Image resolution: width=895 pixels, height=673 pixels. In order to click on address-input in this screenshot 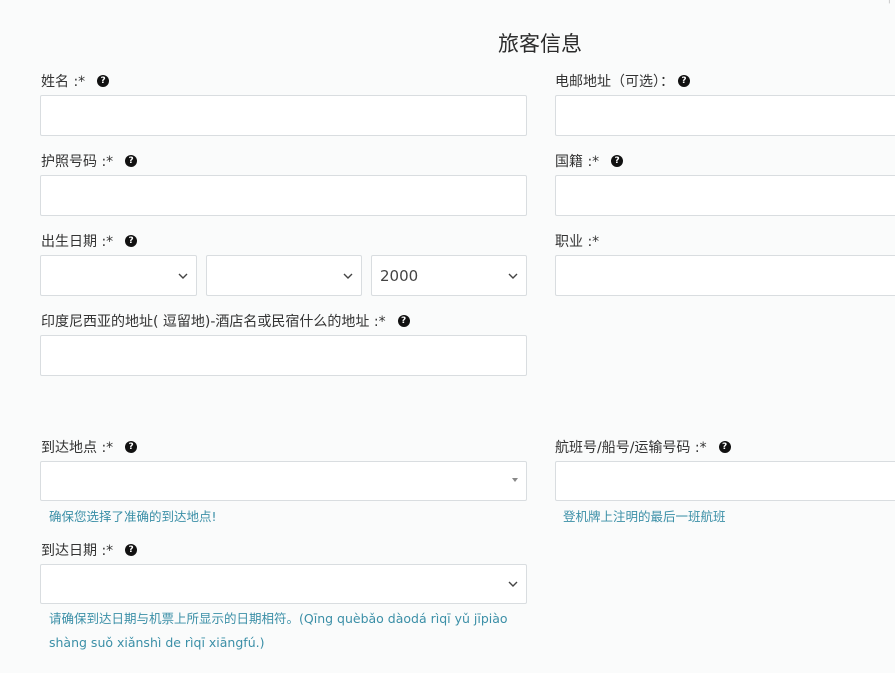, I will do `click(283, 355)`.